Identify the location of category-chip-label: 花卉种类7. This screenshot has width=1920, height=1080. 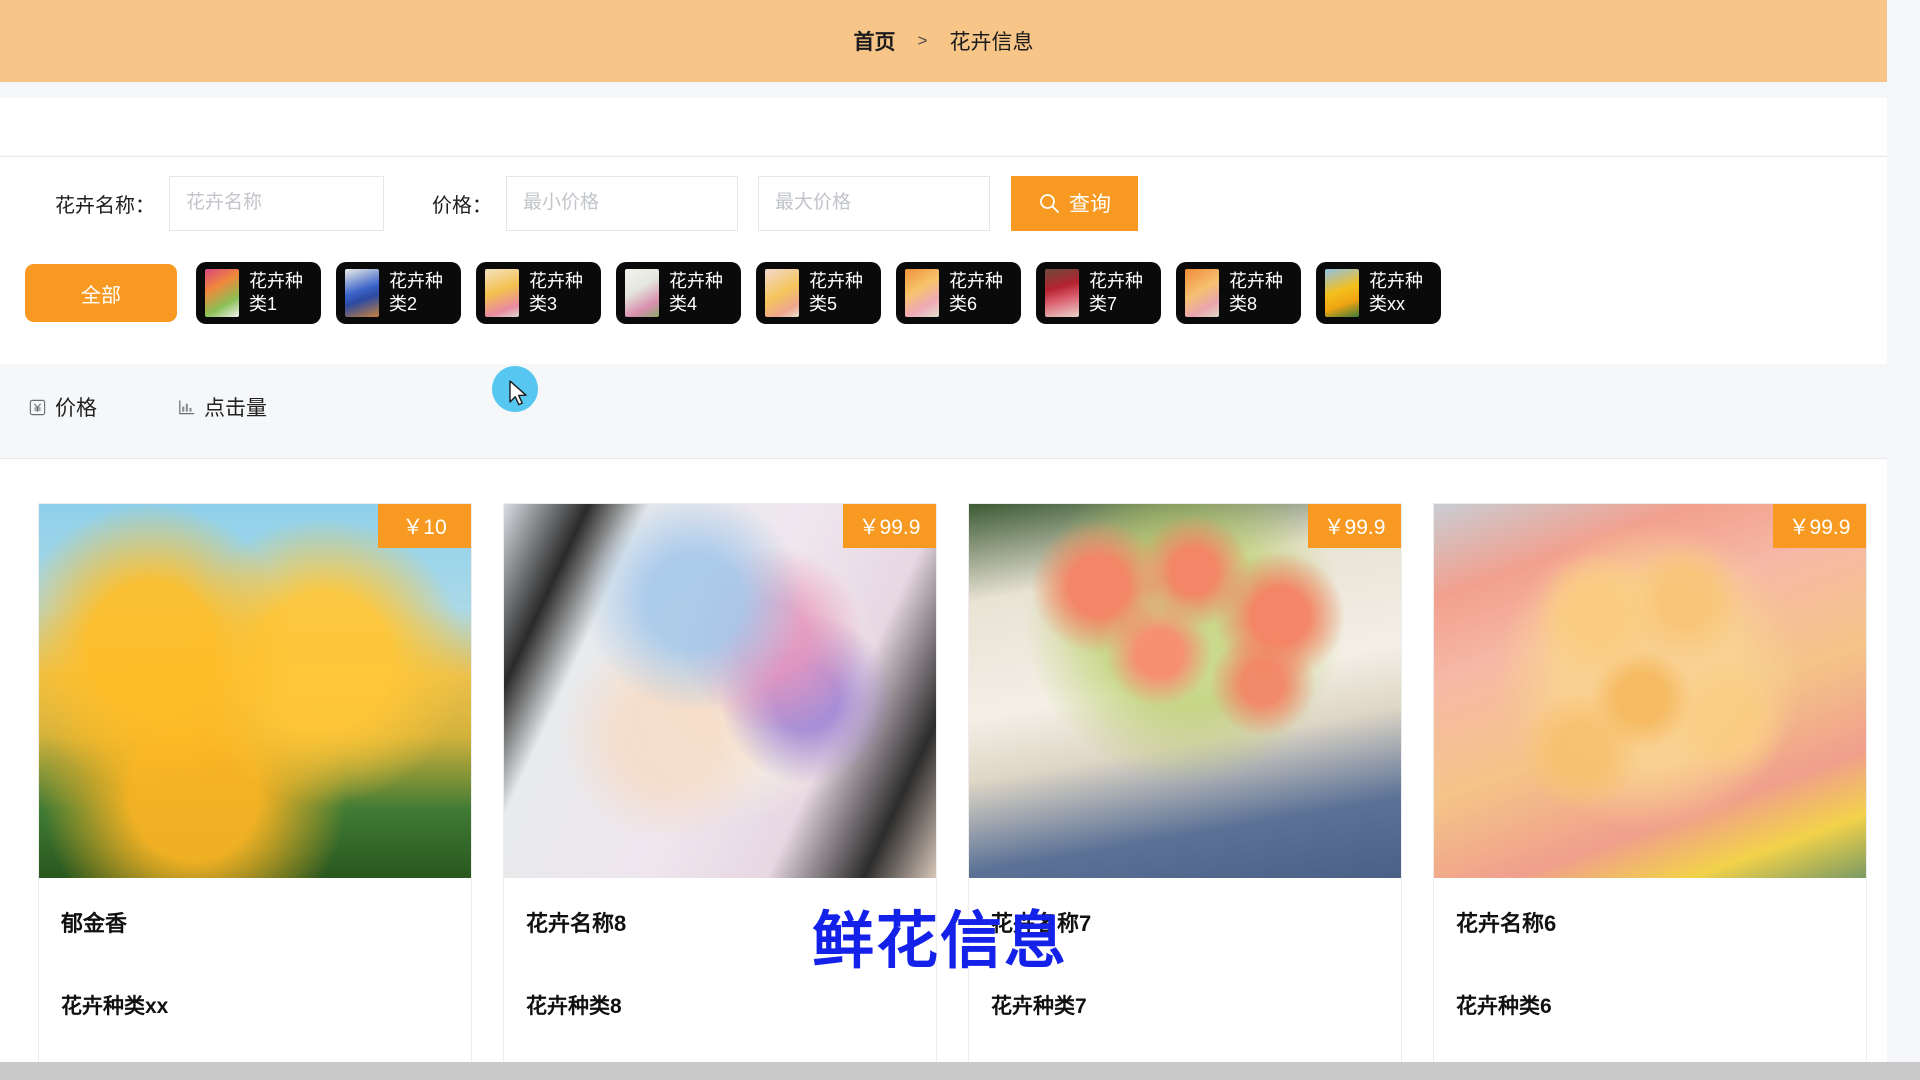
(1116, 292).